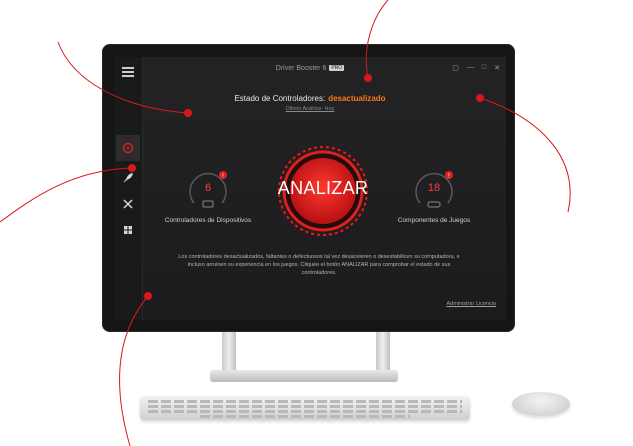 This screenshot has height=446, width=633. I want to click on callout-dot-sidebar, so click(132, 168).